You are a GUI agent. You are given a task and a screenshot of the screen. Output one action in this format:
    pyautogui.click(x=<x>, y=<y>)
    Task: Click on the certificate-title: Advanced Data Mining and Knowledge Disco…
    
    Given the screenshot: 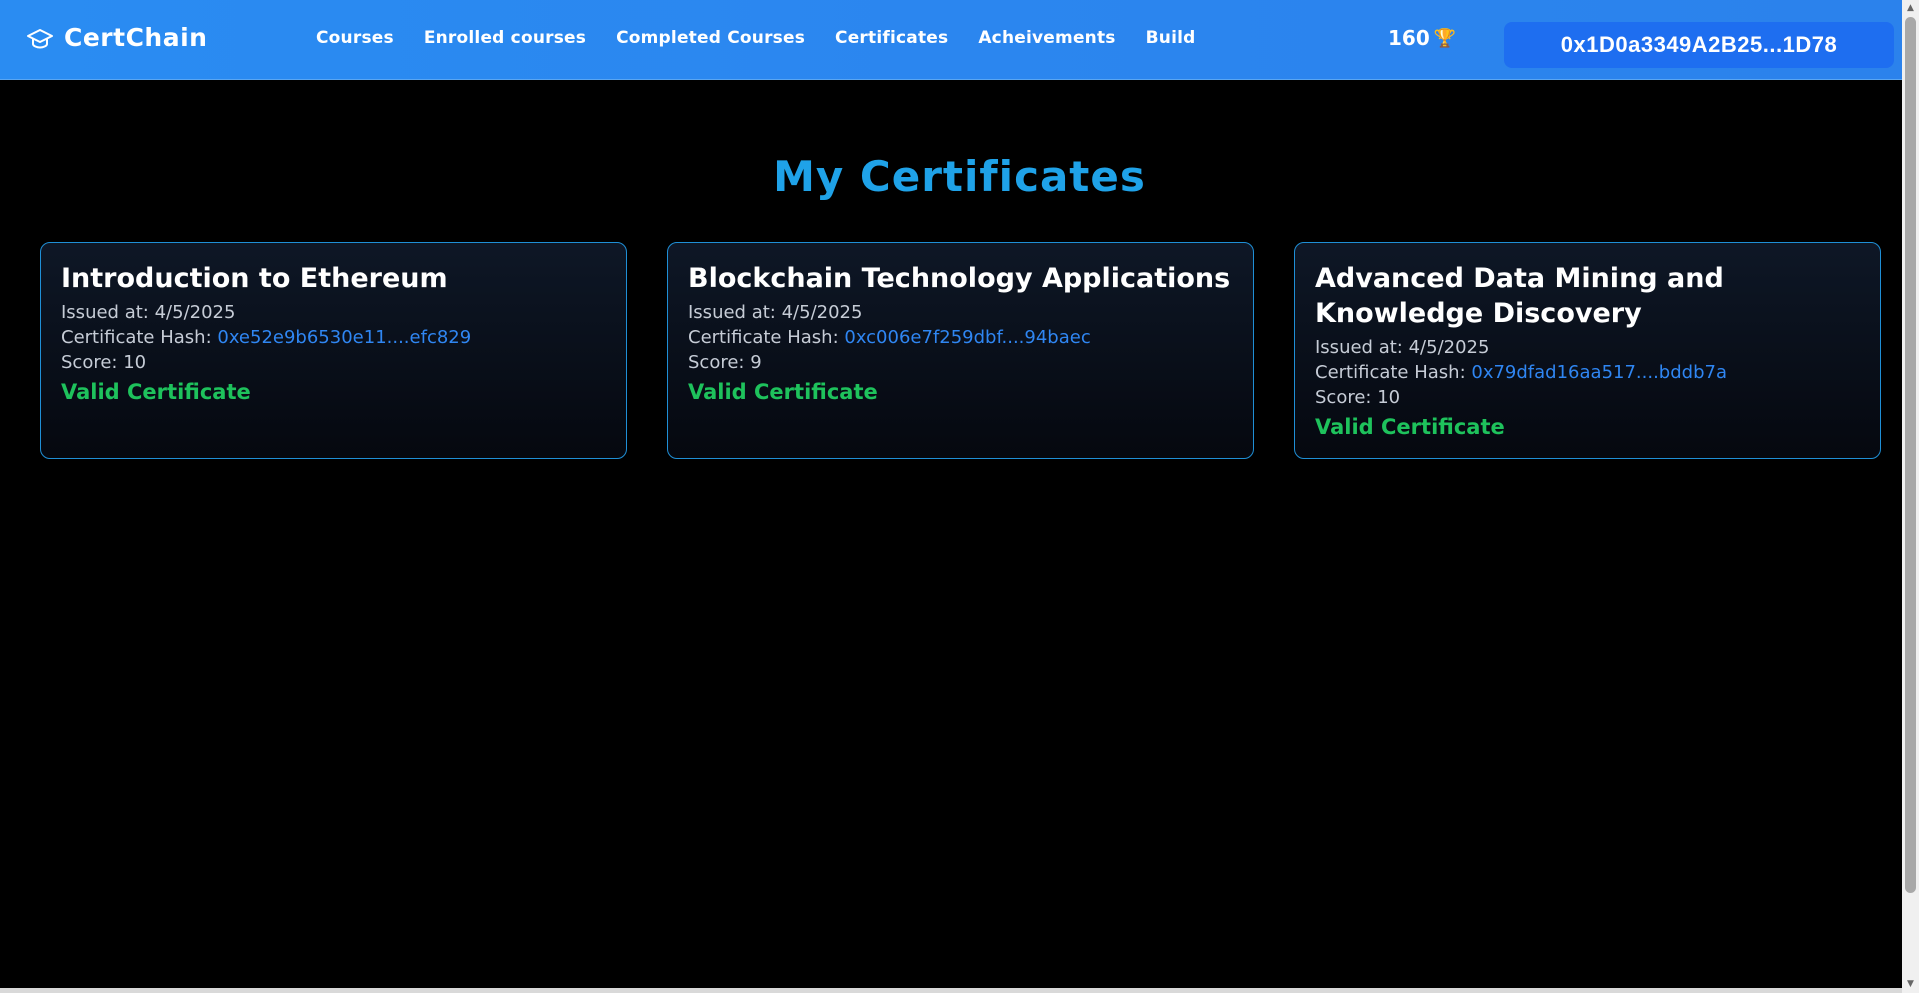 What is the action you would take?
    pyautogui.click(x=1519, y=296)
    